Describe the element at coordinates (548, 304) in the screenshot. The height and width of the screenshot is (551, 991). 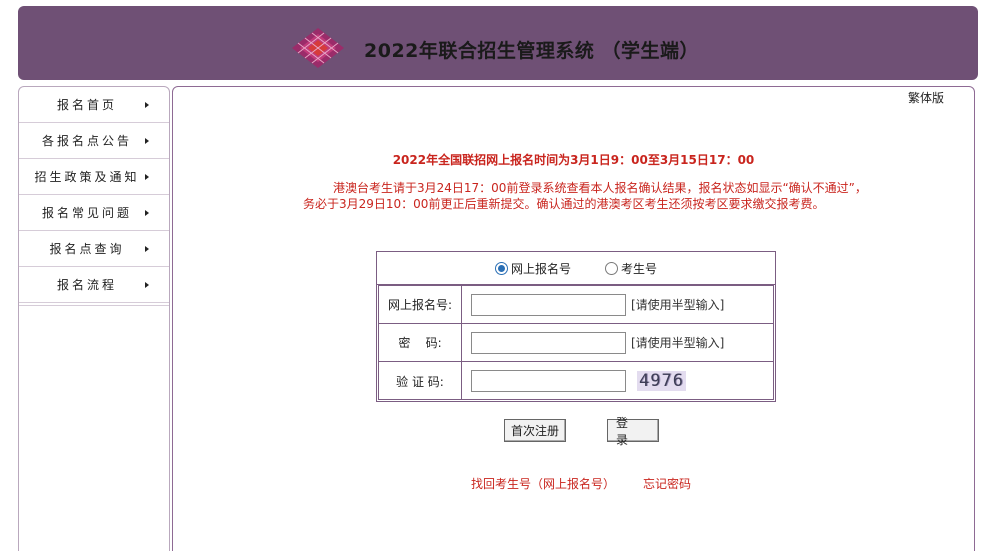
I see `online-no-input` at that location.